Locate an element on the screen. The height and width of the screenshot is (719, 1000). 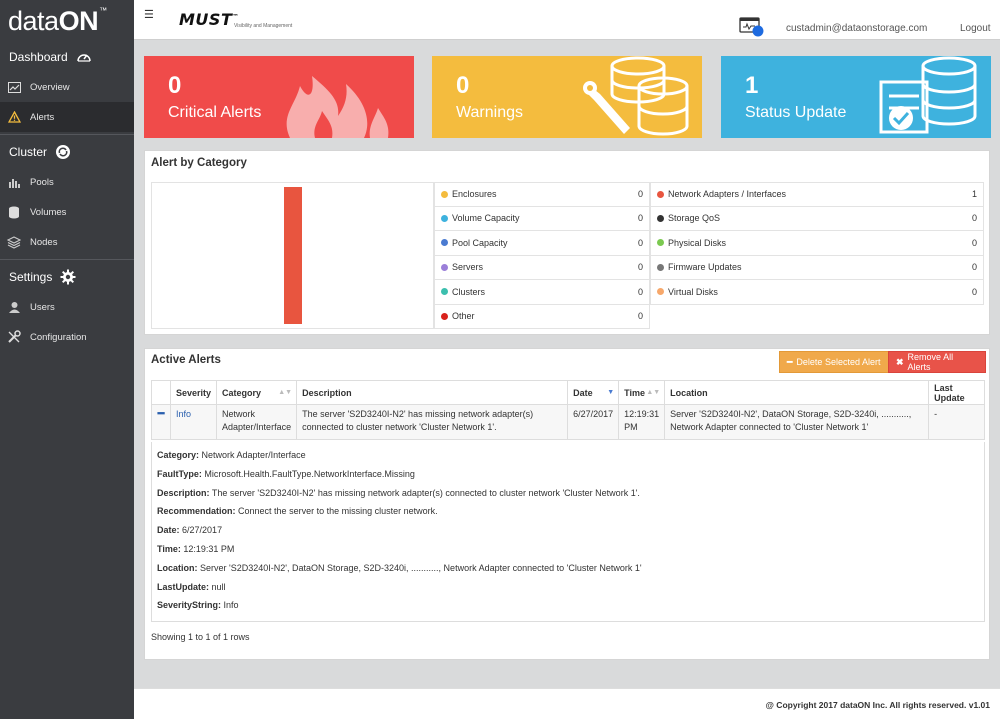
database-icon is located at coordinates (14, 212).